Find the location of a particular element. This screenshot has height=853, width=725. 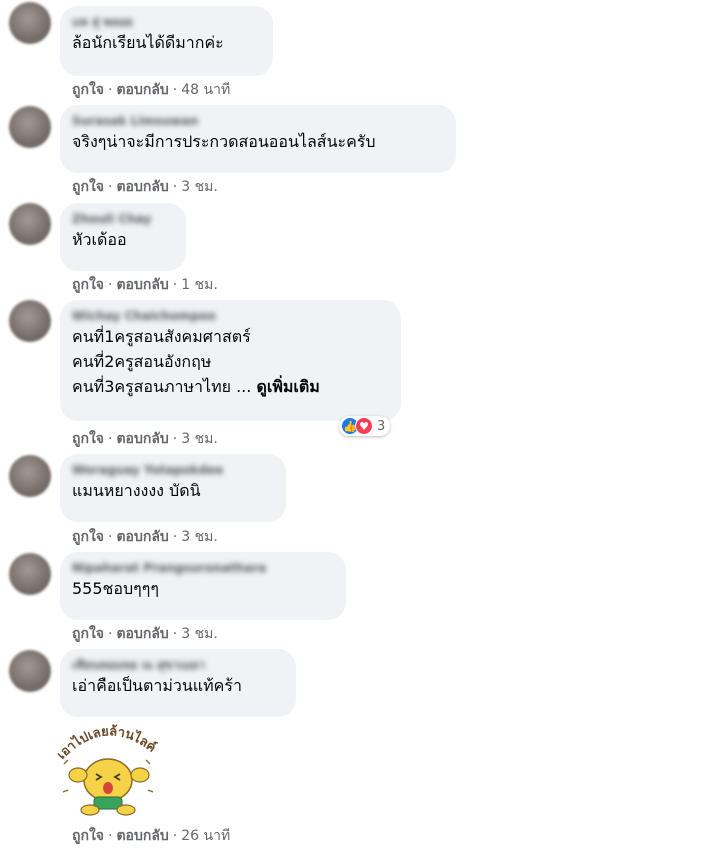

comment-actions: ถูกใจ · ตอบกลับ · 48 นาที is located at coordinates (151, 90).